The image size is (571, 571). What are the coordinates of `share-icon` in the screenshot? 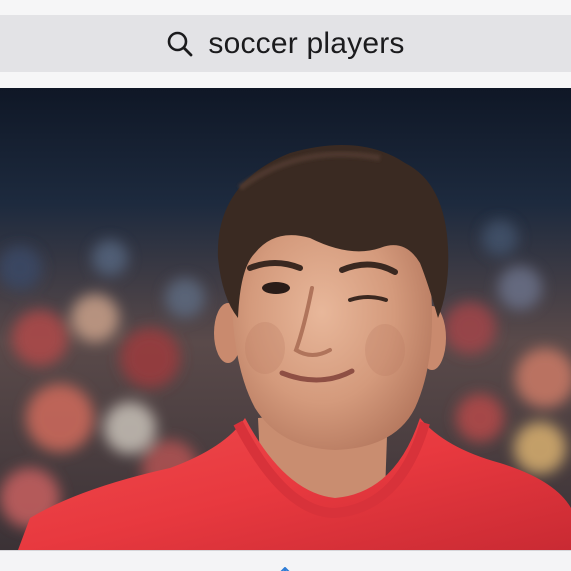 It's located at (285, 567).